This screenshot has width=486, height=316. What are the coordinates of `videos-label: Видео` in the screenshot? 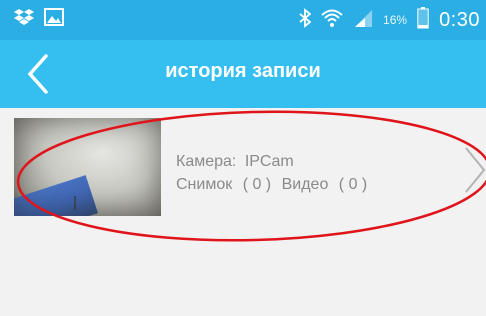 It's located at (305, 184).